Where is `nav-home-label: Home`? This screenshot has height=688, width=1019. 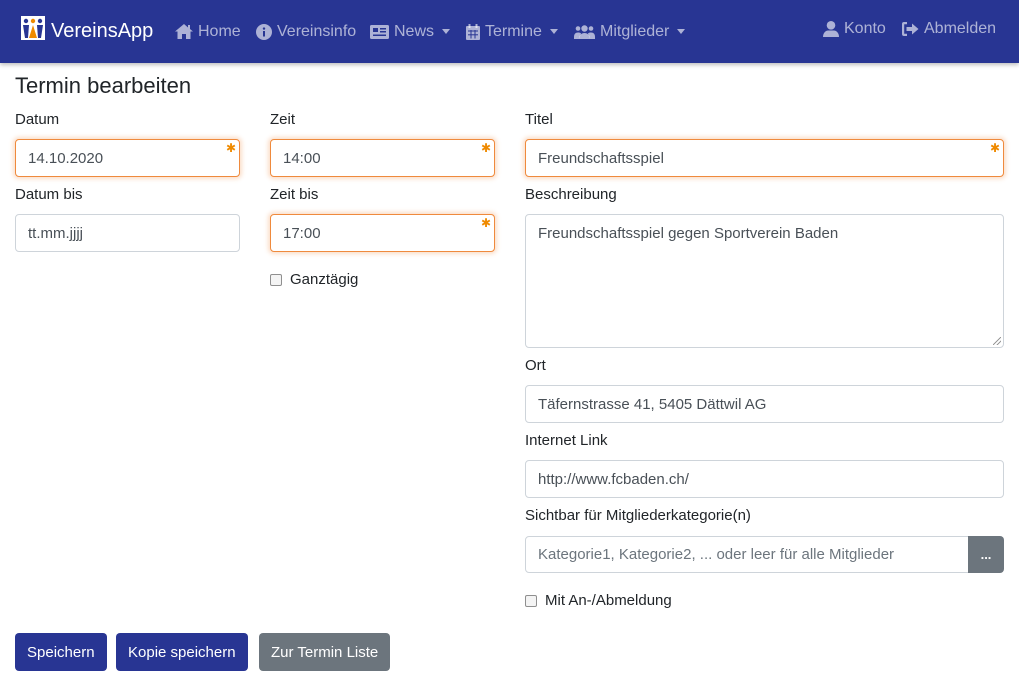
nav-home-label: Home is located at coordinates (219, 31).